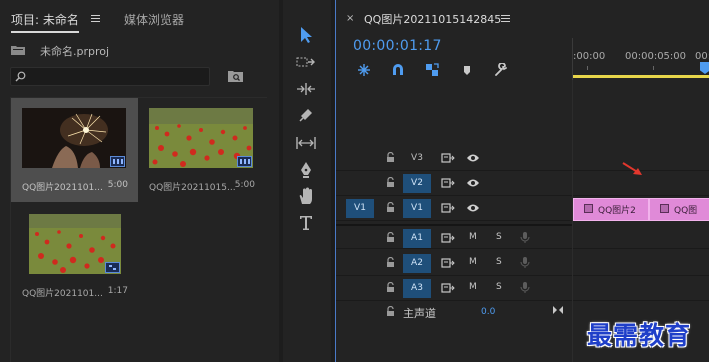  What do you see at coordinates (306, 170) in the screenshot?
I see `pen-tool-icon` at bounding box center [306, 170].